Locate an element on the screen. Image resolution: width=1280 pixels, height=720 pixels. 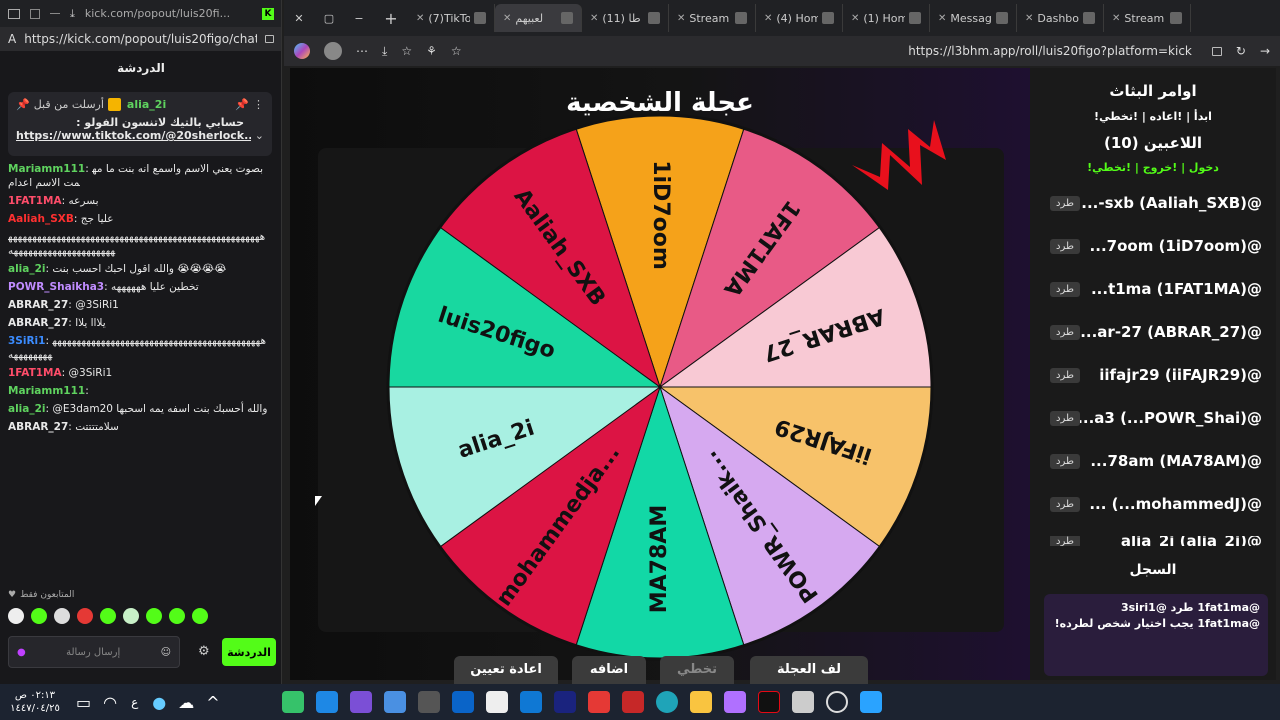
more-options-icon: ⋮ is located at coordinates (258, 104).